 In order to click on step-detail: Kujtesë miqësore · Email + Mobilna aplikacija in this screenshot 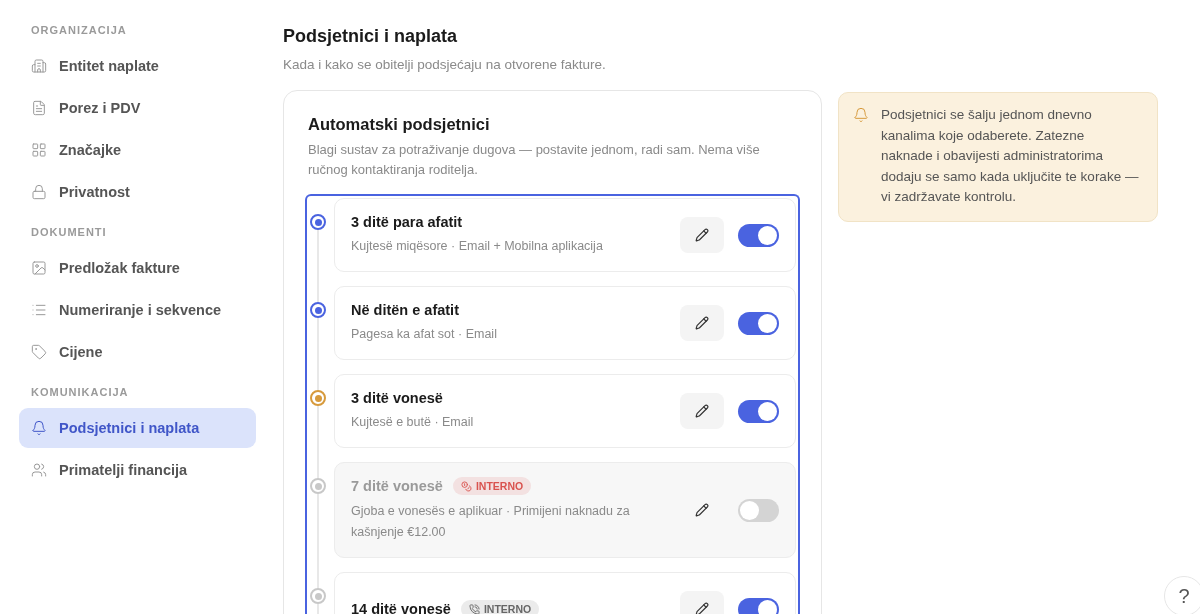, I will do `click(477, 246)`.